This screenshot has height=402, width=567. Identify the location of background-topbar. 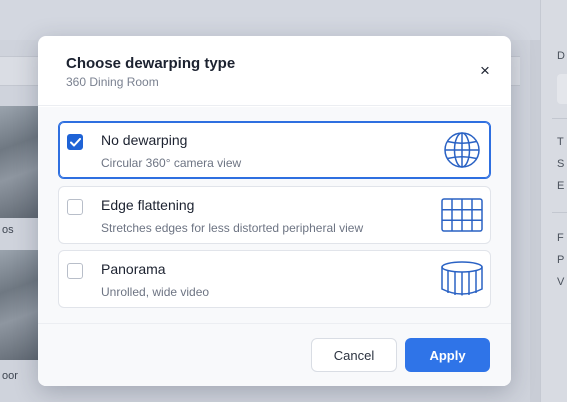
(283, 20).